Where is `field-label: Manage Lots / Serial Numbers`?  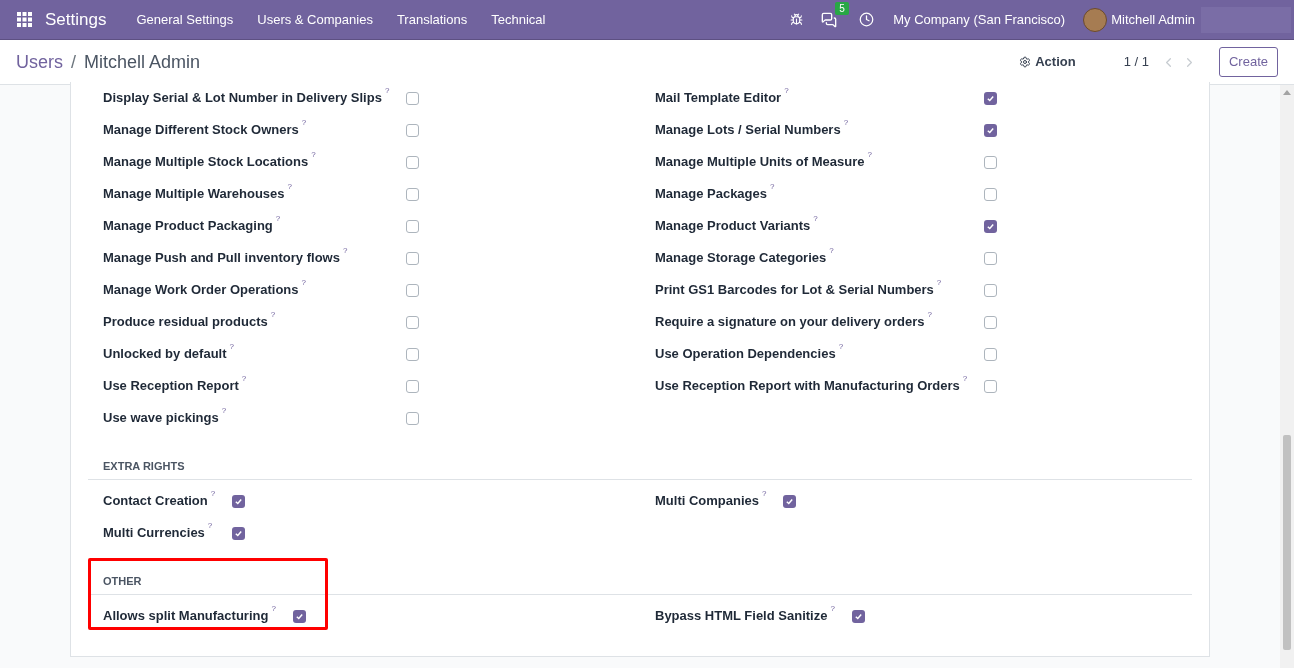
field-label: Manage Lots / Serial Numbers is located at coordinates (748, 130).